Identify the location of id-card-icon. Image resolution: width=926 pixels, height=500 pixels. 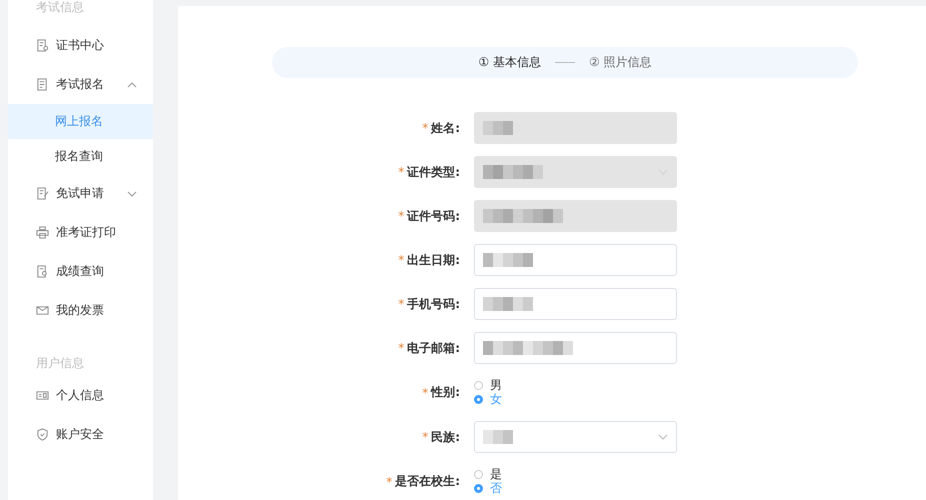
(42, 395).